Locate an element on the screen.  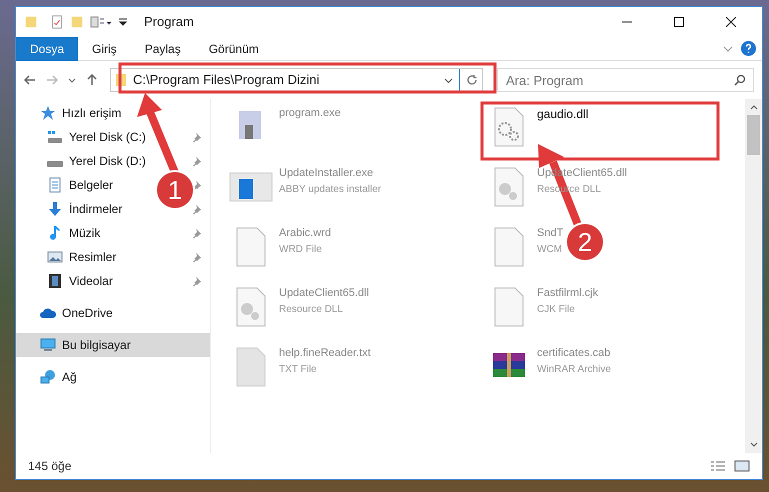
scroll-down-icon is located at coordinates (754, 445).